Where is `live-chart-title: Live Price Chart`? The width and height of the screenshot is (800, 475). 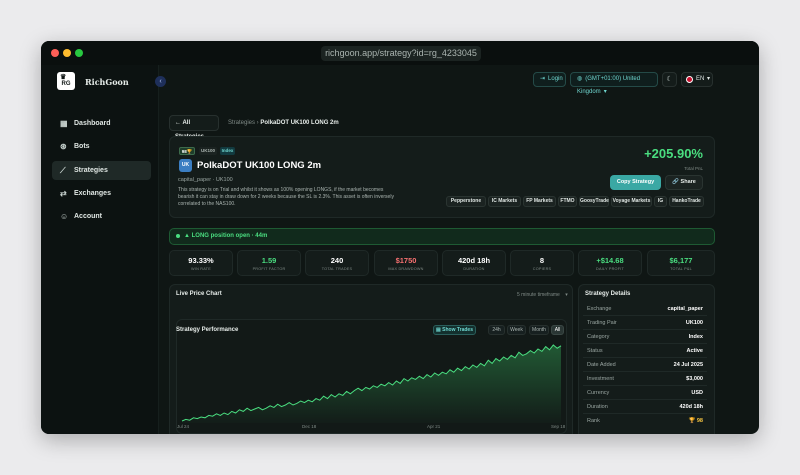 live-chart-title: Live Price Chart is located at coordinates (199, 294).